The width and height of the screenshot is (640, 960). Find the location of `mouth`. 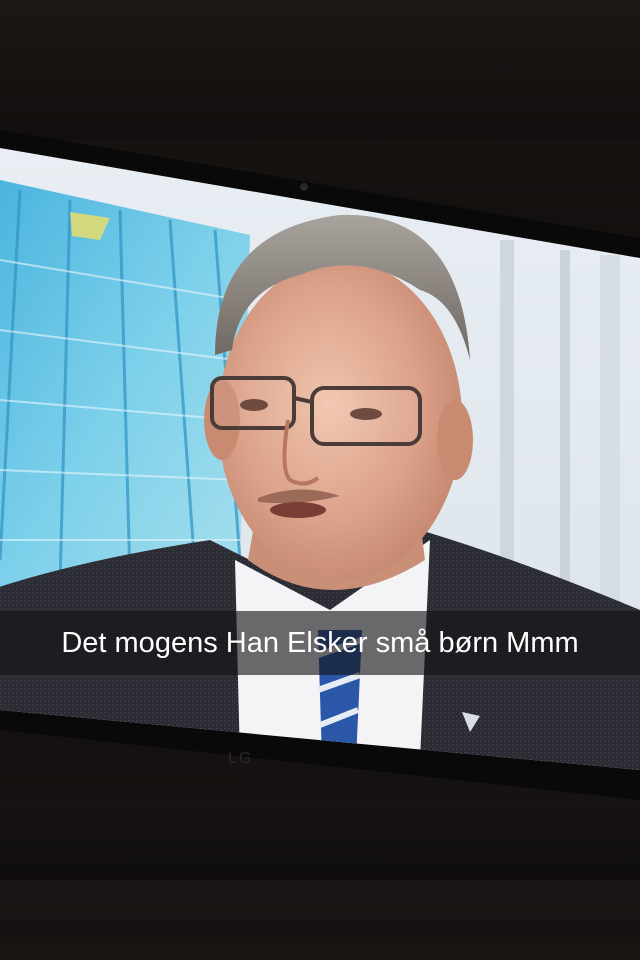

mouth is located at coordinates (298, 510).